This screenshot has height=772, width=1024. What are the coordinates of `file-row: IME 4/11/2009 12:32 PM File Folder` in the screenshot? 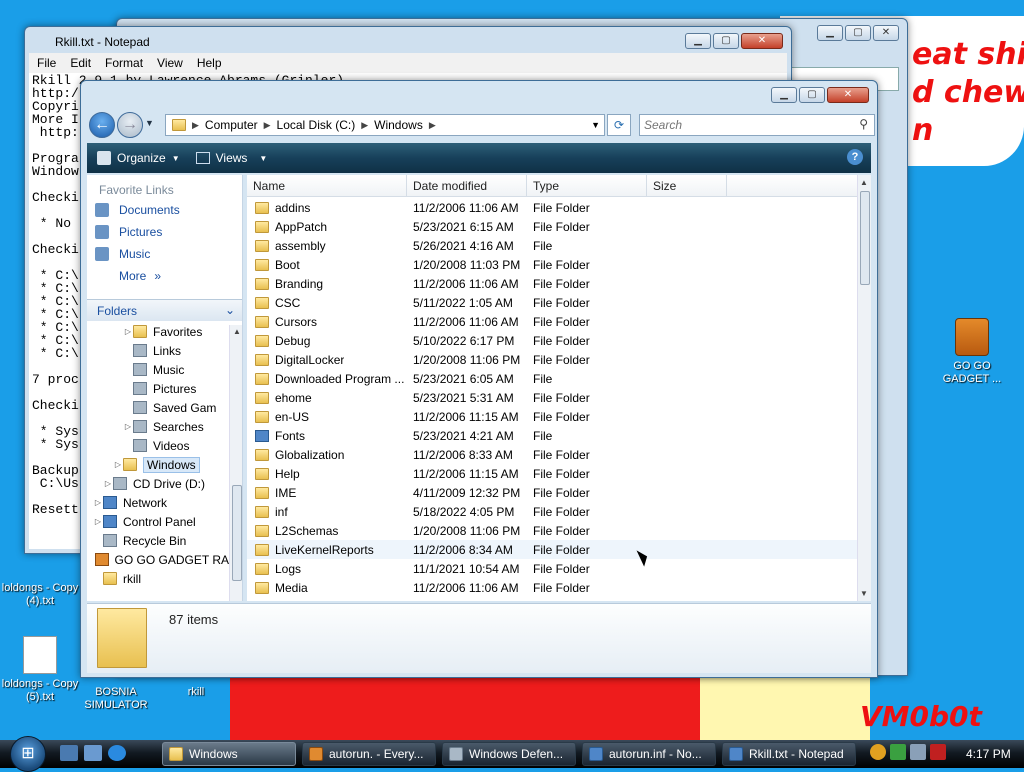 It's located at (552, 492).